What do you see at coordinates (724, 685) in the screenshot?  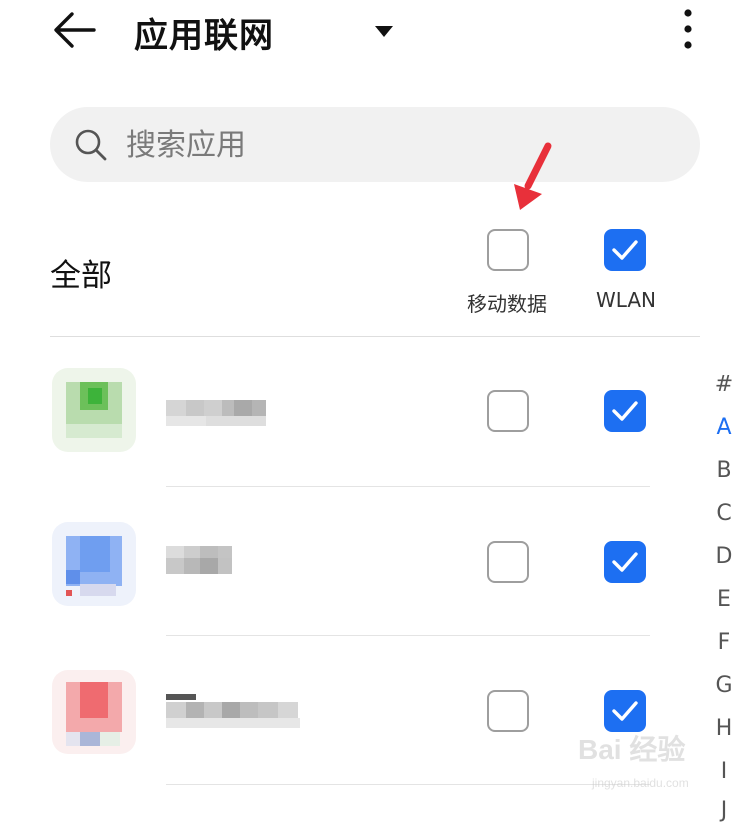 I see `index-letter: G` at bounding box center [724, 685].